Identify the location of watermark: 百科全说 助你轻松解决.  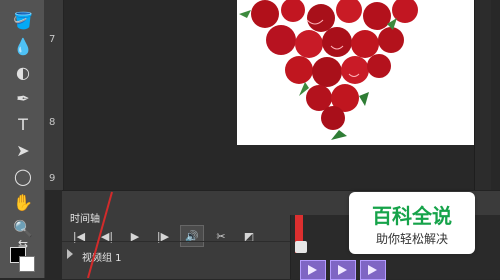
(412, 223).